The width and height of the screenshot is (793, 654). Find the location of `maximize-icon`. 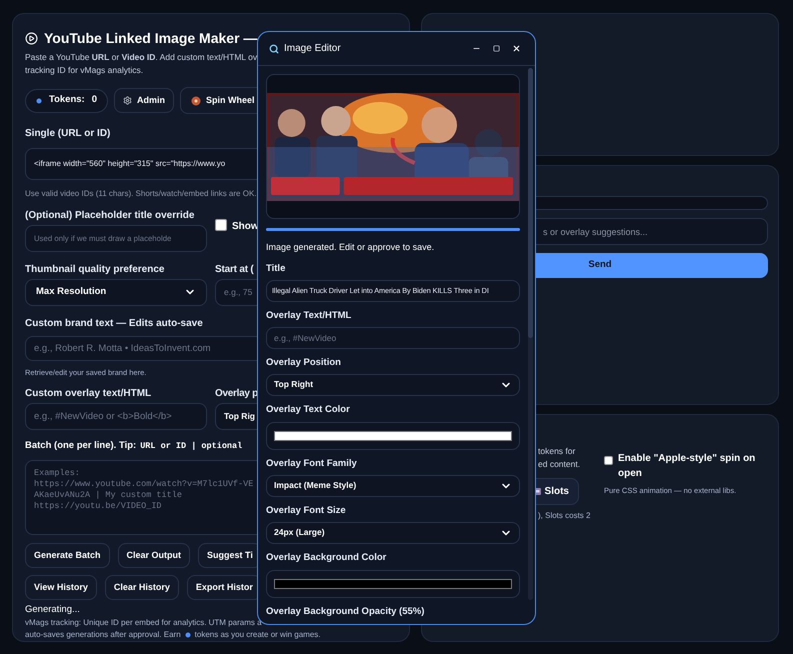

maximize-icon is located at coordinates (496, 48).